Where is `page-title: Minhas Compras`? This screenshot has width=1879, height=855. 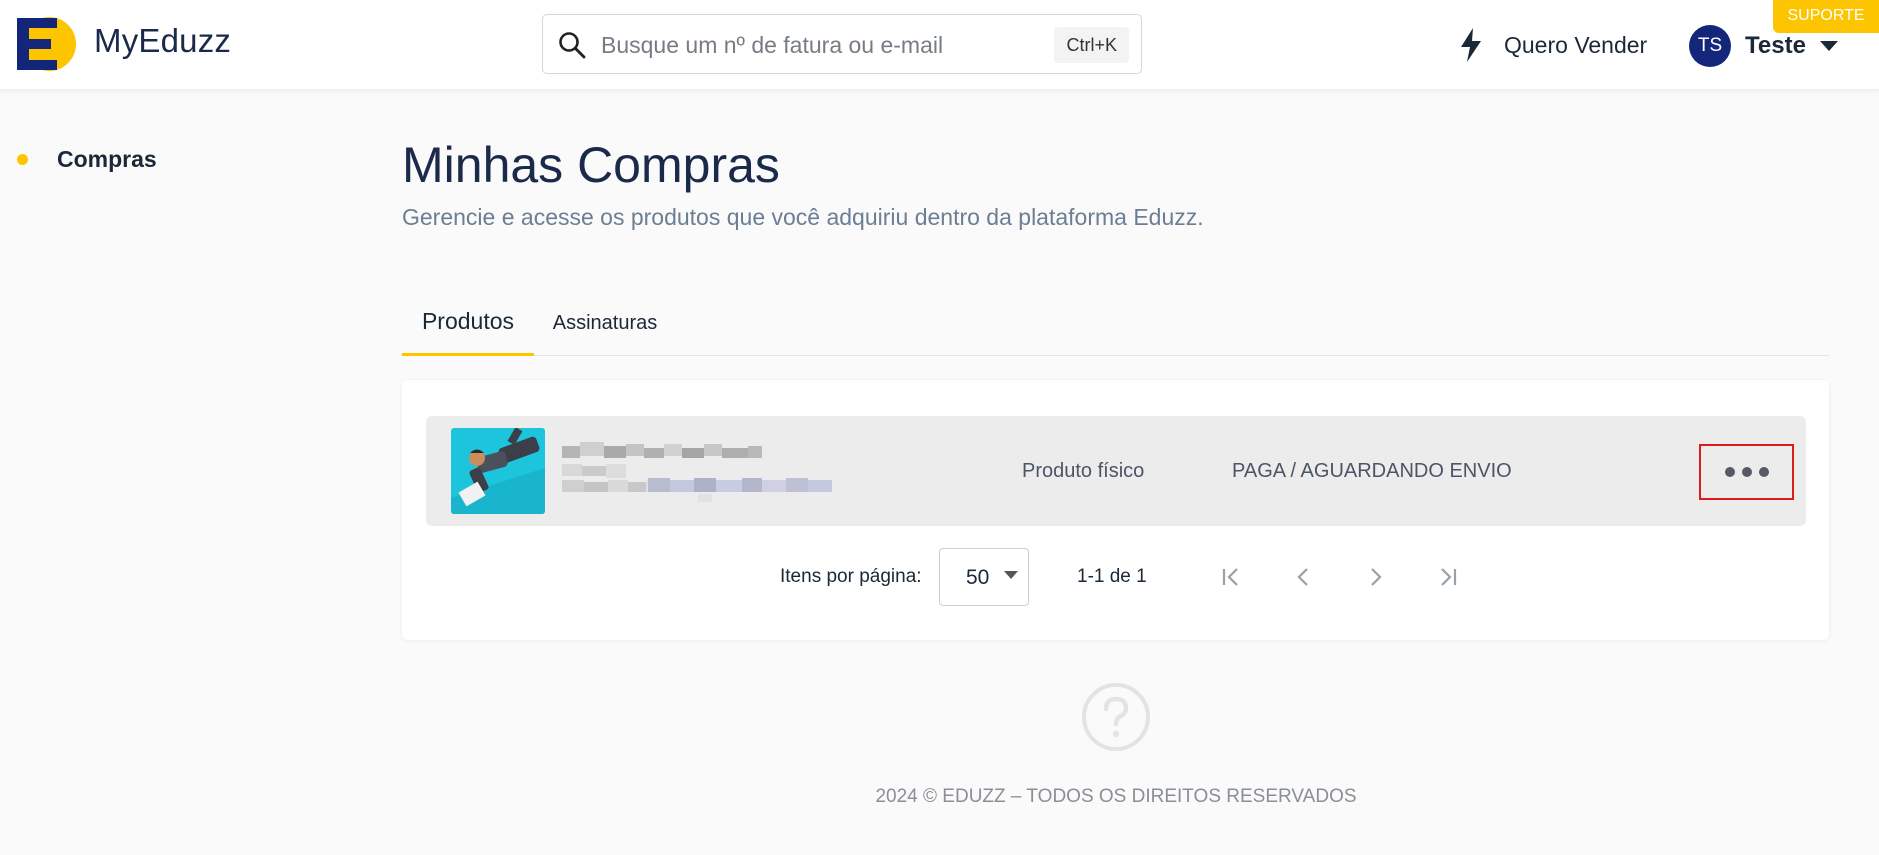 page-title: Minhas Compras is located at coordinates (591, 165).